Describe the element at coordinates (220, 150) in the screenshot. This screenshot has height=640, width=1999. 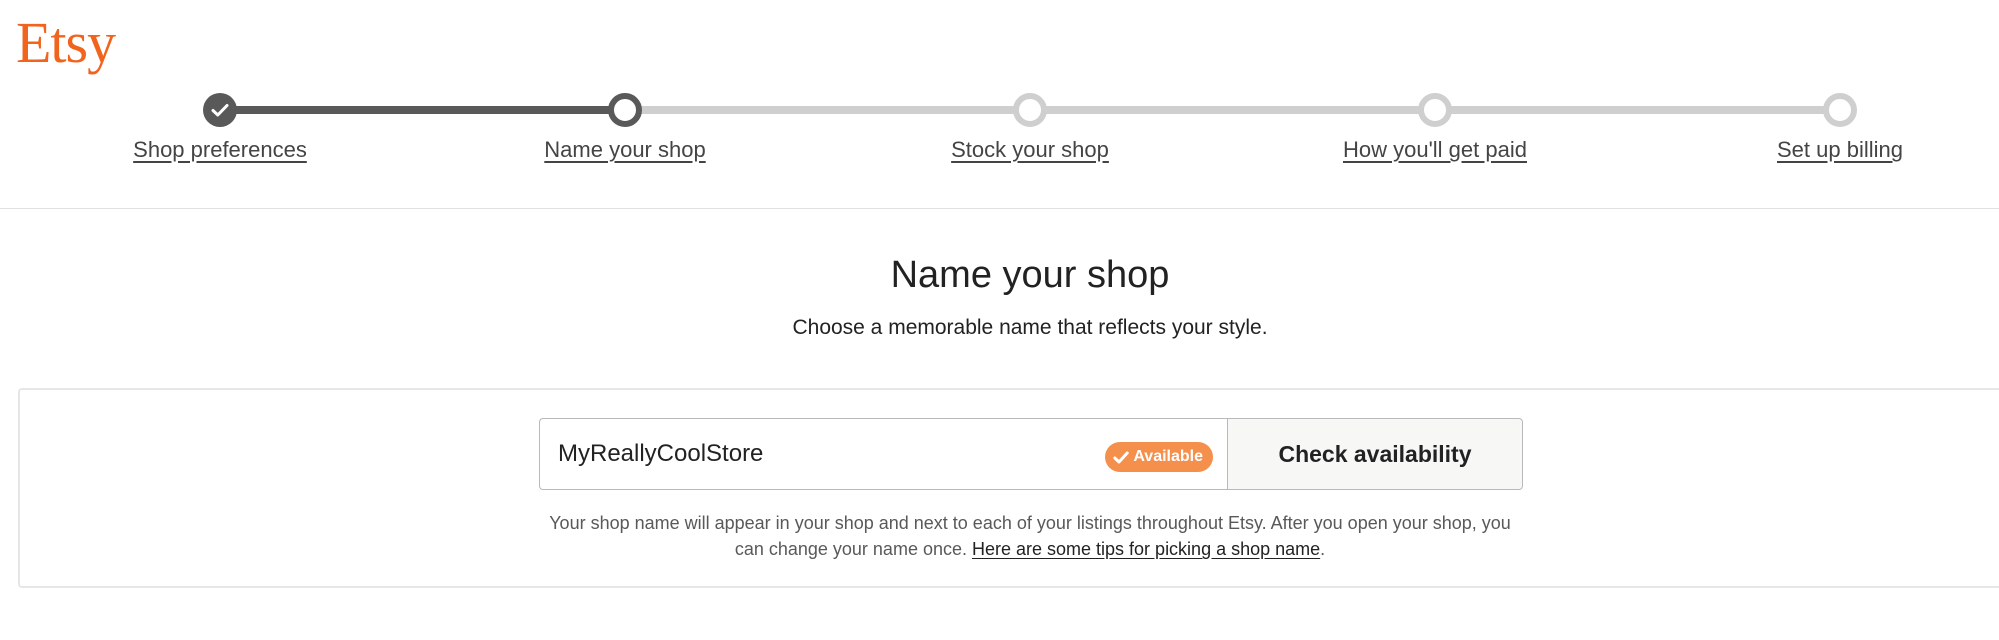
I see `step-label: Shop preferences` at that location.